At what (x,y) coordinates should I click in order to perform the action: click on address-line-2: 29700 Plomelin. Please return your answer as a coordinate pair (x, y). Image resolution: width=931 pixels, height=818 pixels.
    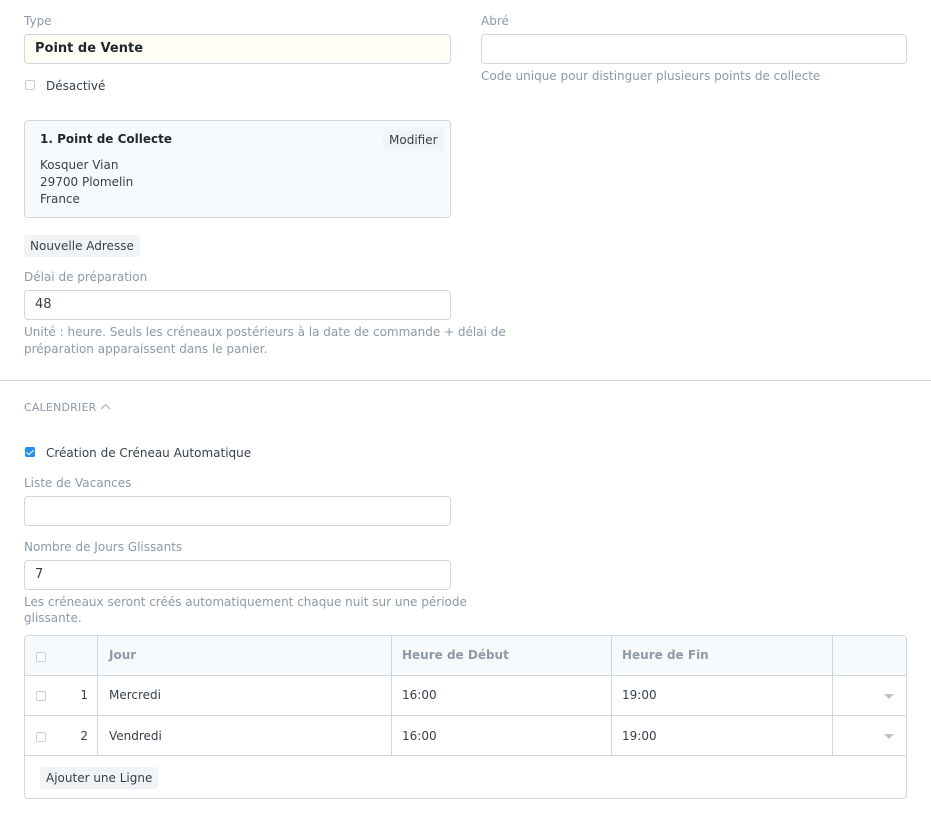
    Looking at the image, I should click on (87, 182).